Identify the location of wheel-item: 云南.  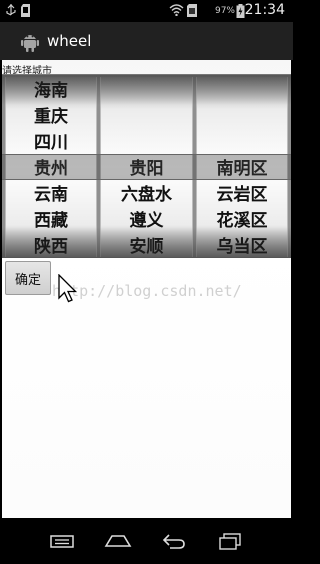
(51, 195).